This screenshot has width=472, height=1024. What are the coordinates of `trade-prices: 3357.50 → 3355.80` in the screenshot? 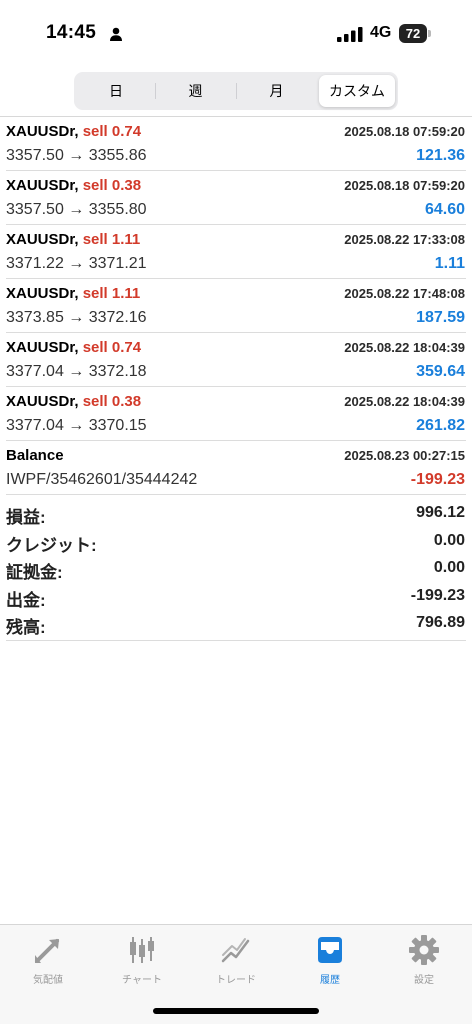 It's located at (76, 209).